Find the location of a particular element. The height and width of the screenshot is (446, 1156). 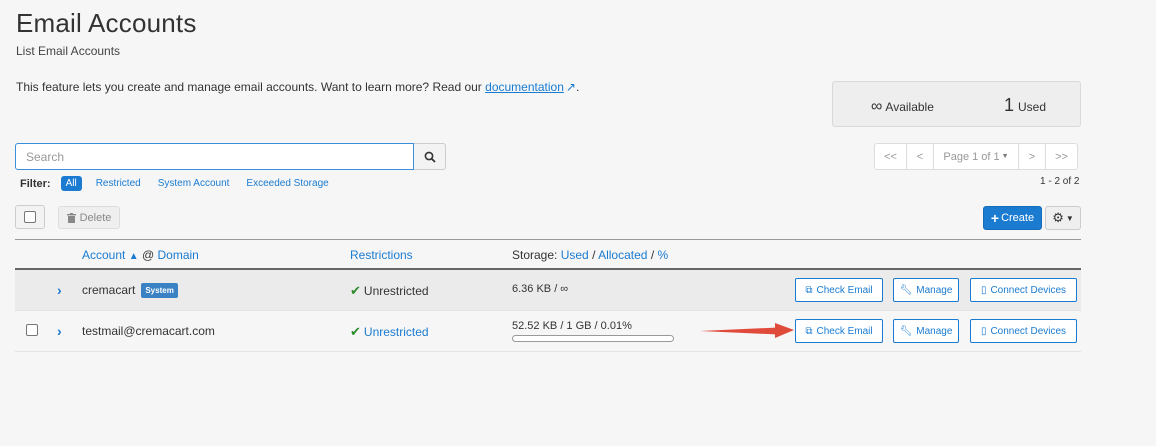

stats-box: ∞ Available 1 Used is located at coordinates (956, 104).